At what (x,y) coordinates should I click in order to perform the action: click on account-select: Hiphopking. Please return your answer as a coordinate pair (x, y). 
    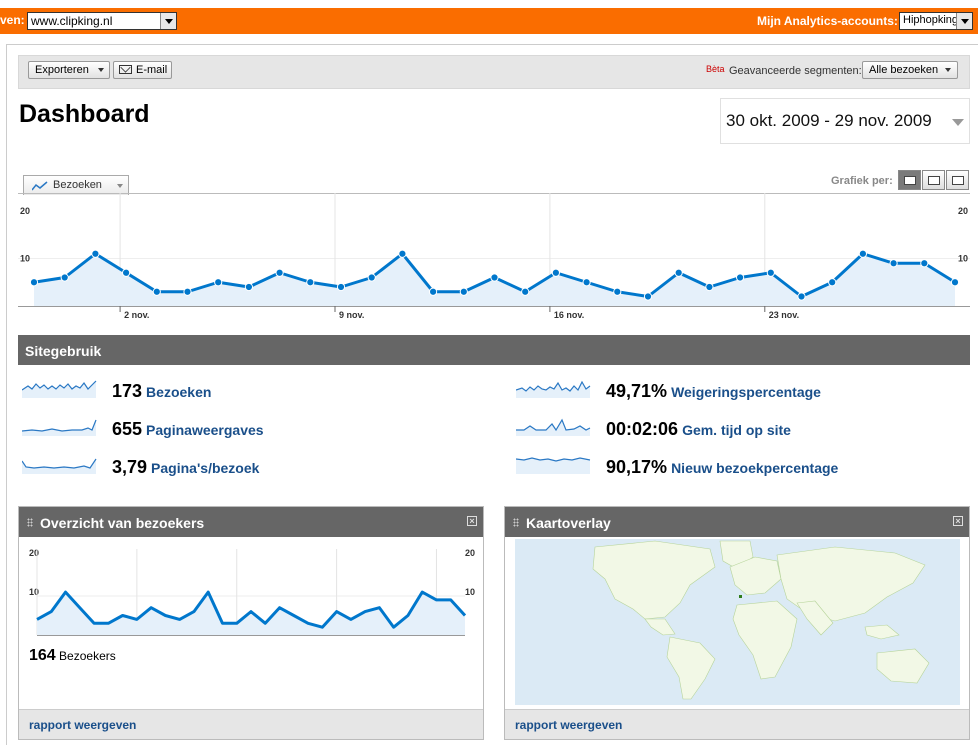
    Looking at the image, I should click on (936, 21).